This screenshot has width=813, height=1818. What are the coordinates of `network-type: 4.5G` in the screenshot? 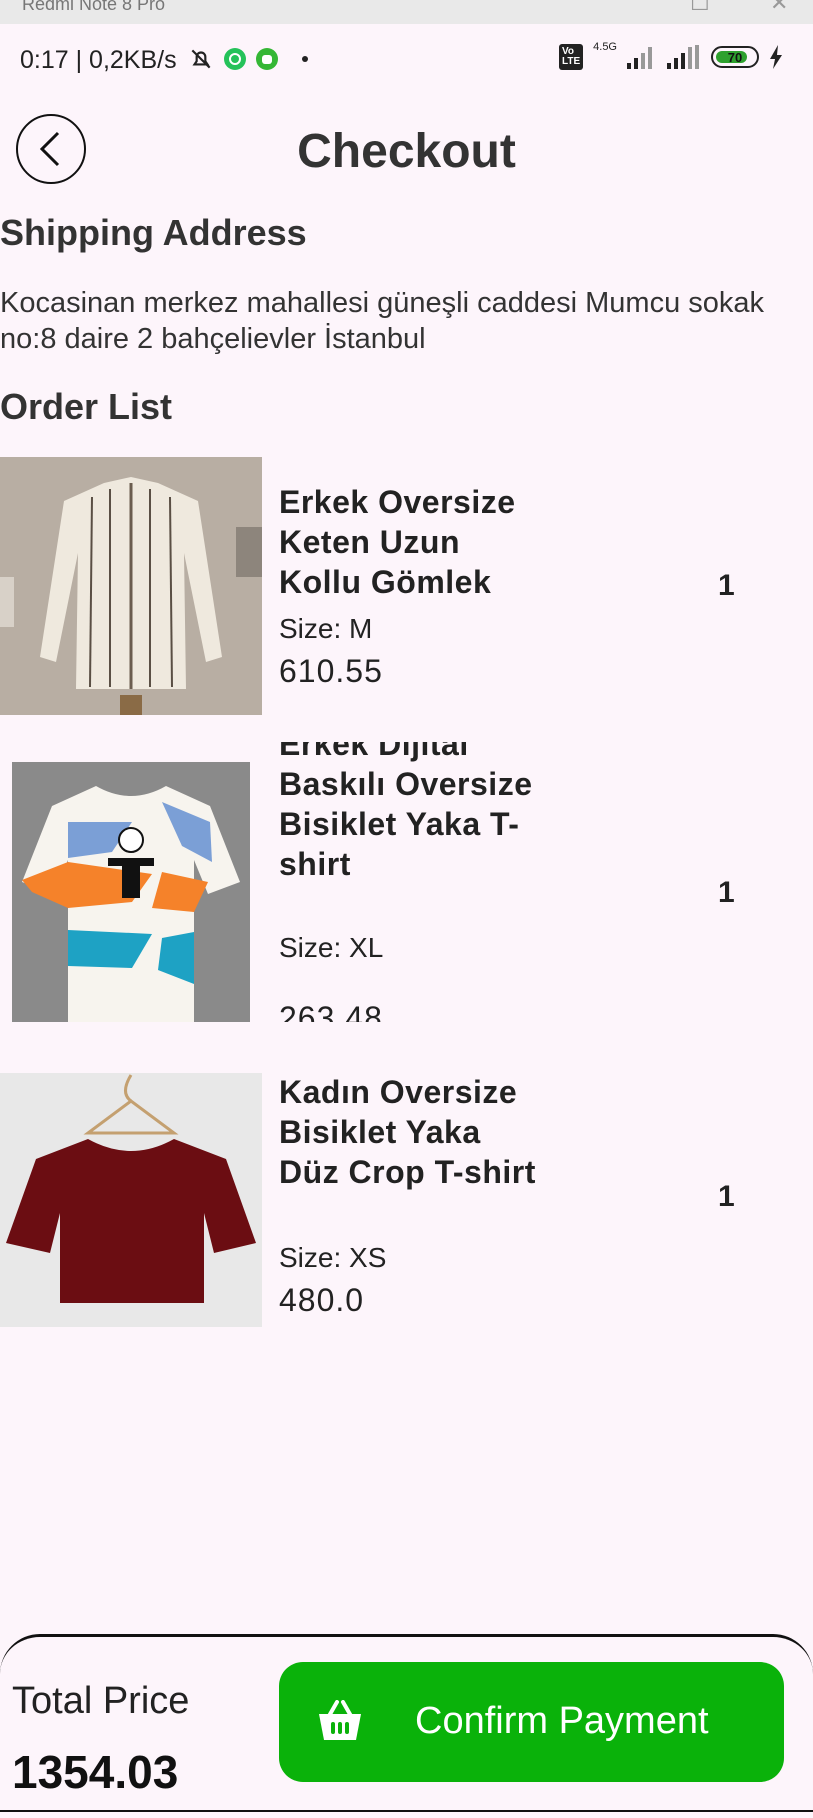 It's located at (605, 47).